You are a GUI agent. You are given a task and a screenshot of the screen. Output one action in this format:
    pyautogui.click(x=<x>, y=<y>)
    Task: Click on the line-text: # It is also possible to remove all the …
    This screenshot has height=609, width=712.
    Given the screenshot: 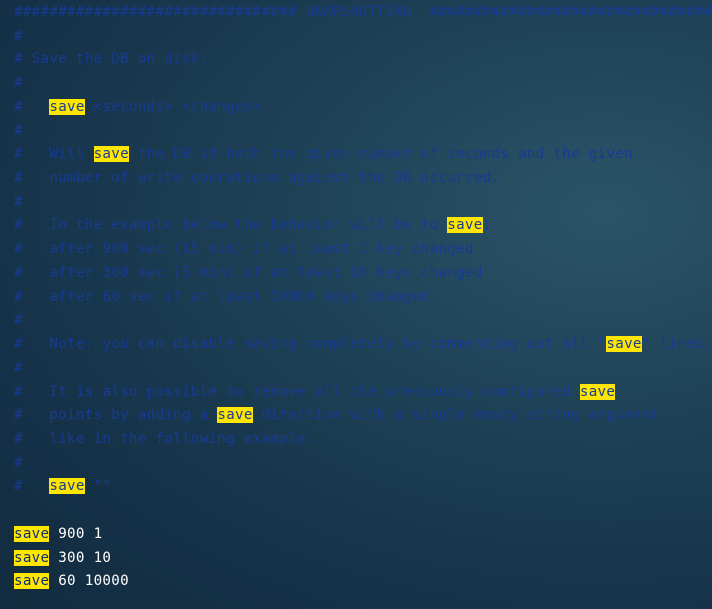 What is the action you would take?
    pyautogui.click(x=297, y=391)
    